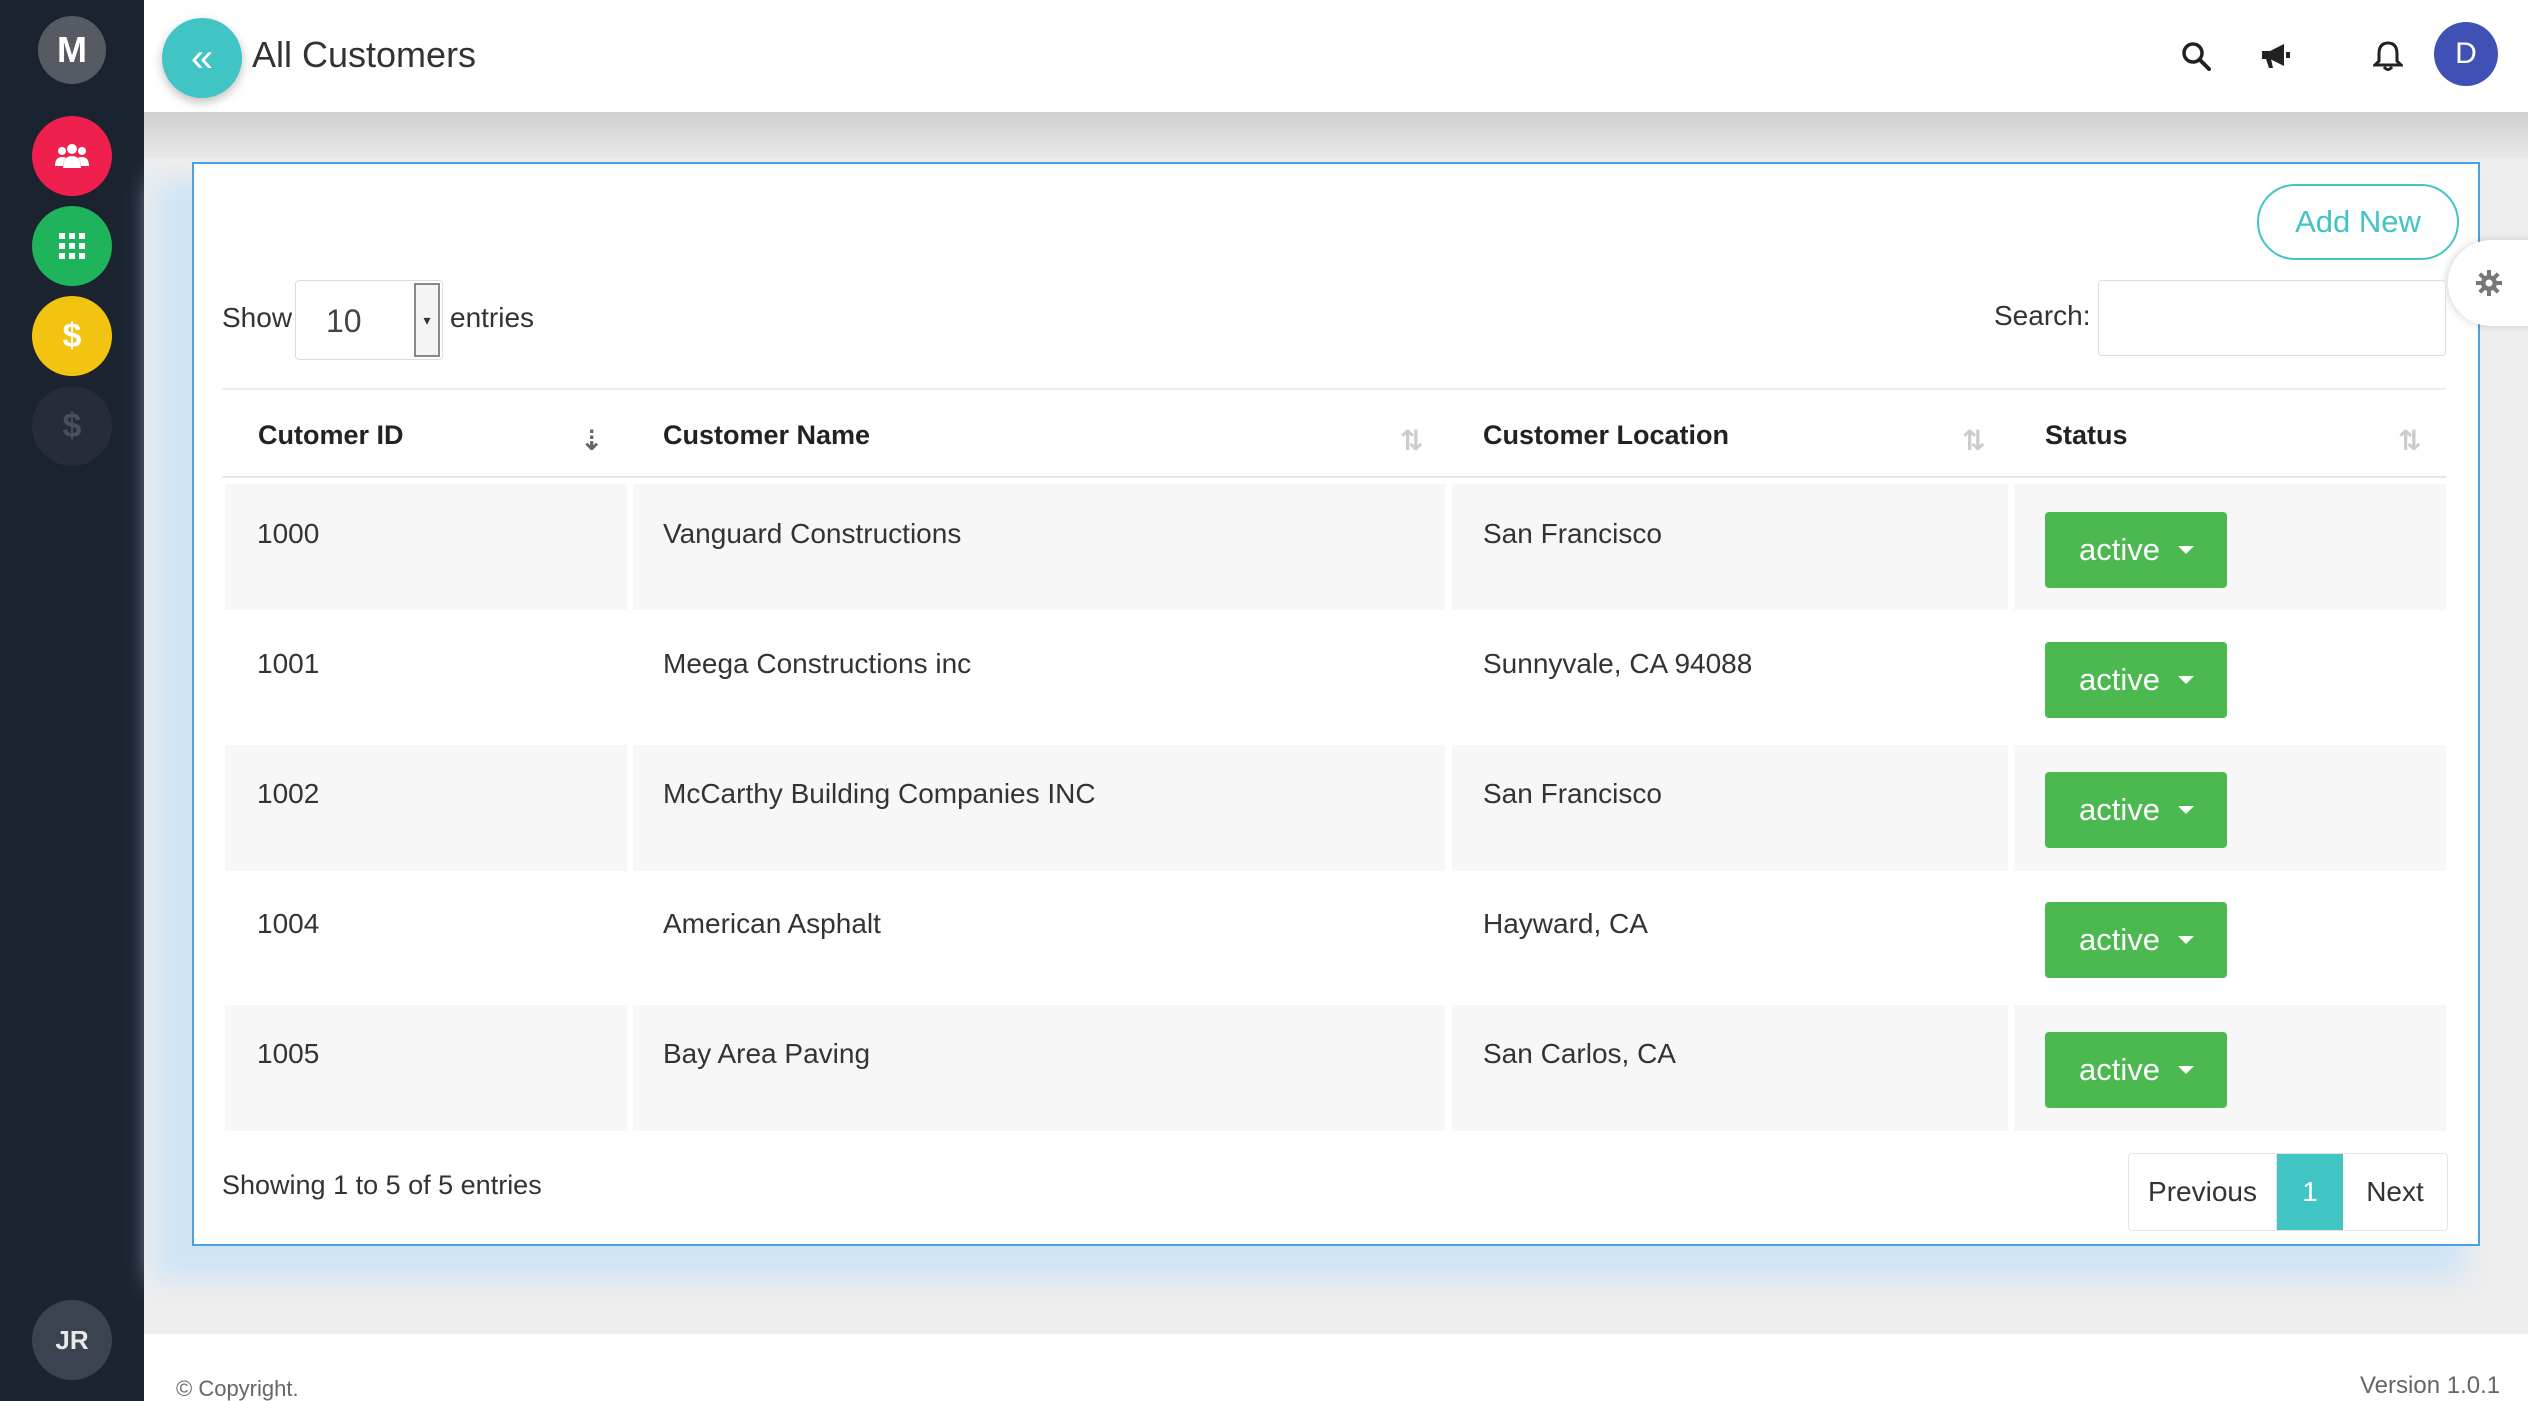 This screenshot has height=1401, width=2528. Describe the element at coordinates (1565, 923) in the screenshot. I see `cell-customer-location: Hayward, CA` at that location.